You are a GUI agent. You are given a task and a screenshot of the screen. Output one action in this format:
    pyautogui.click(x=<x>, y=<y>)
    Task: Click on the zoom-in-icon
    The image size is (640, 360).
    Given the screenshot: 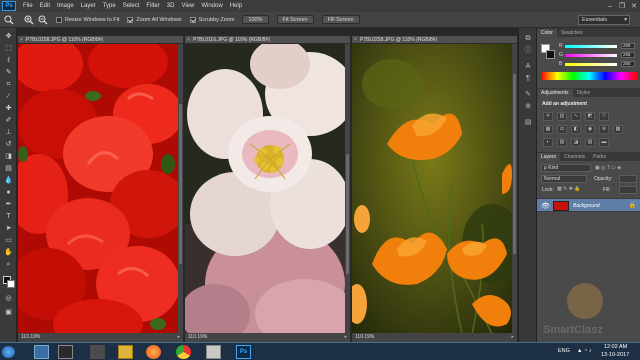 What is the action you would take?
    pyautogui.click(x=29, y=20)
    